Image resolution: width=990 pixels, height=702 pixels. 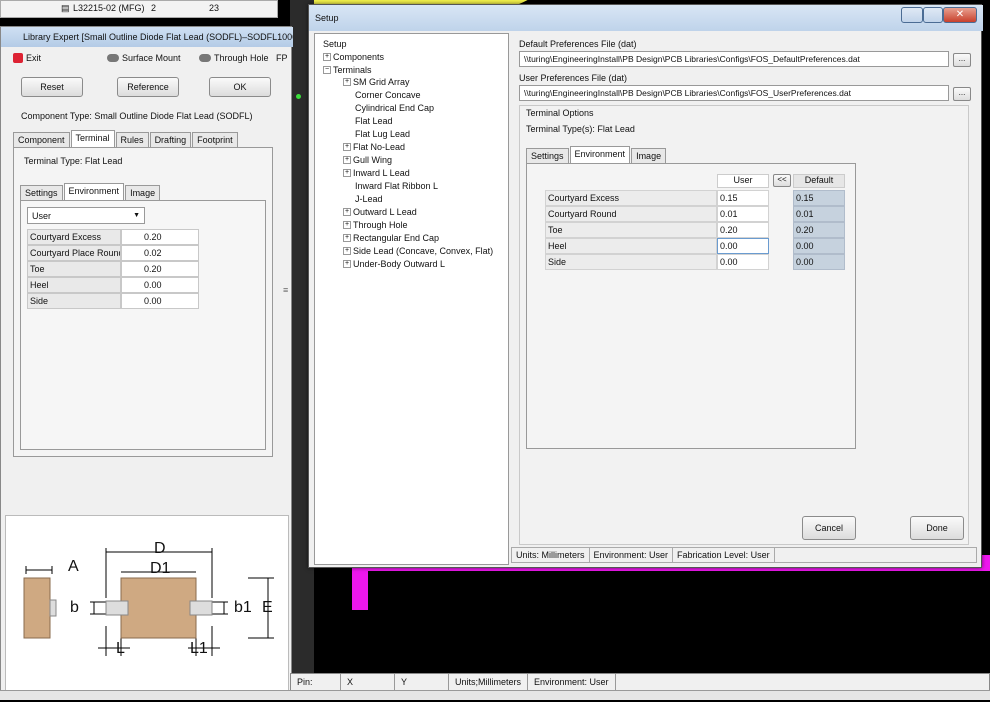 I want to click on surface-mount-button: Surface Mount, so click(x=144, y=58).